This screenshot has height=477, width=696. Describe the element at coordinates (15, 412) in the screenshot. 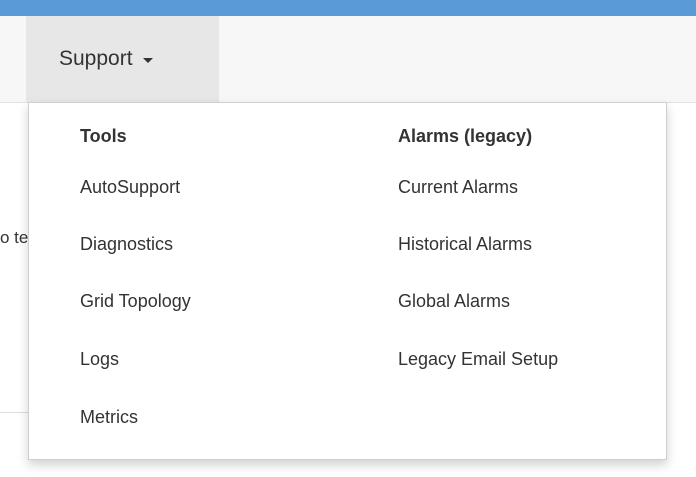

I see `background-divider` at that location.